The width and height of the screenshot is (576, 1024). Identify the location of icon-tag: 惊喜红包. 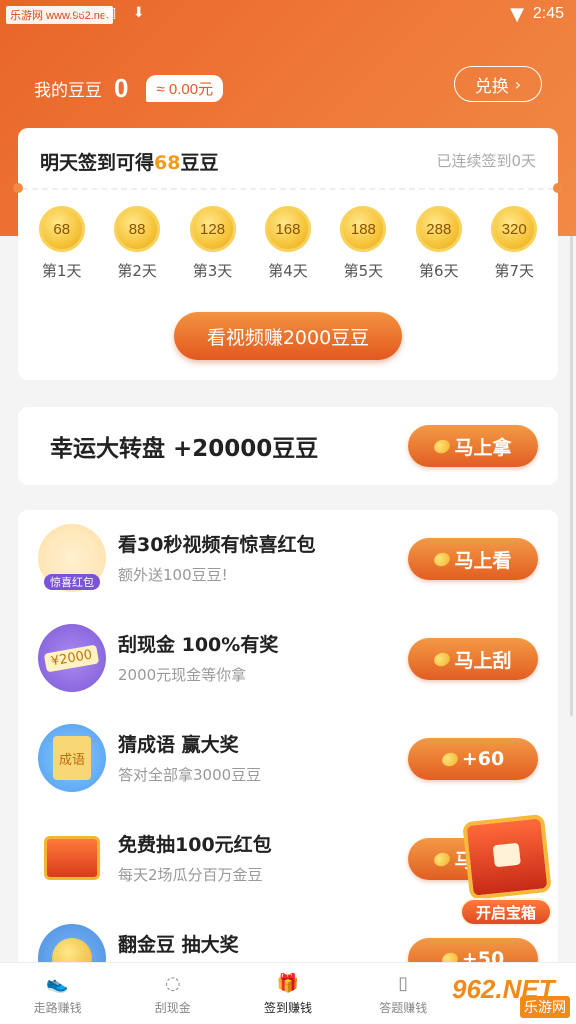
(72, 582).